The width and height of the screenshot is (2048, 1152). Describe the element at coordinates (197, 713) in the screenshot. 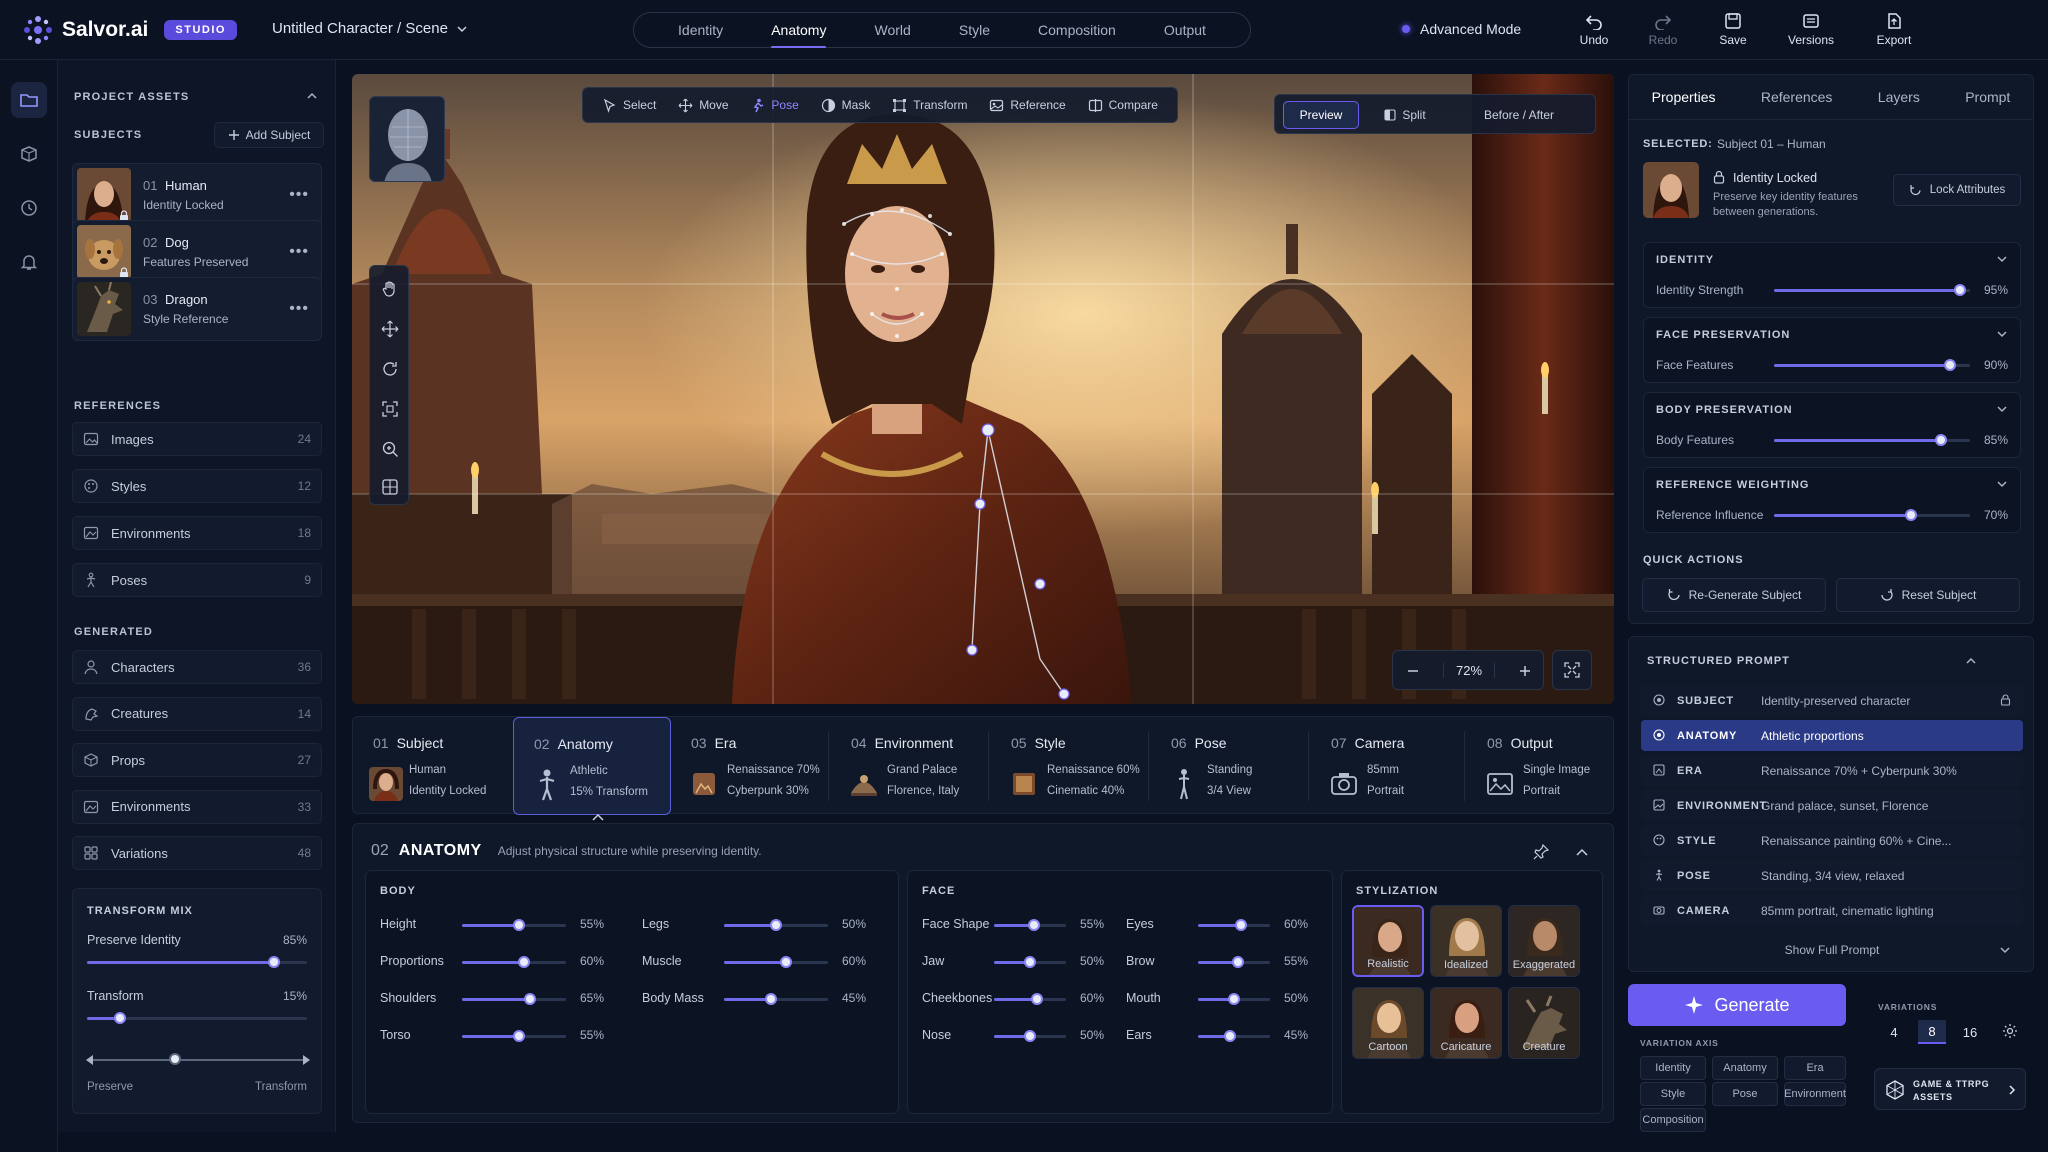

I see `list-item-creatures: Creatures 14` at that location.